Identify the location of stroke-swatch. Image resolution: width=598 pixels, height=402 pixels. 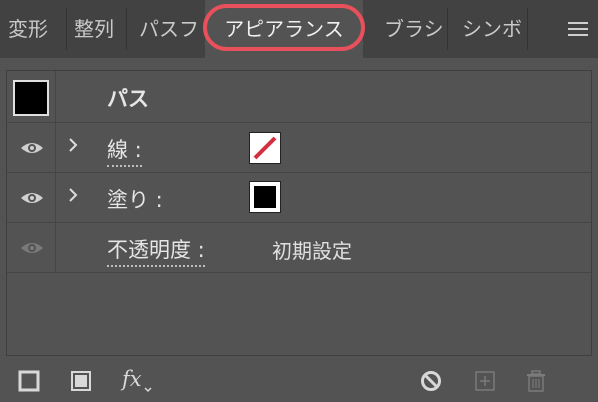
(265, 148).